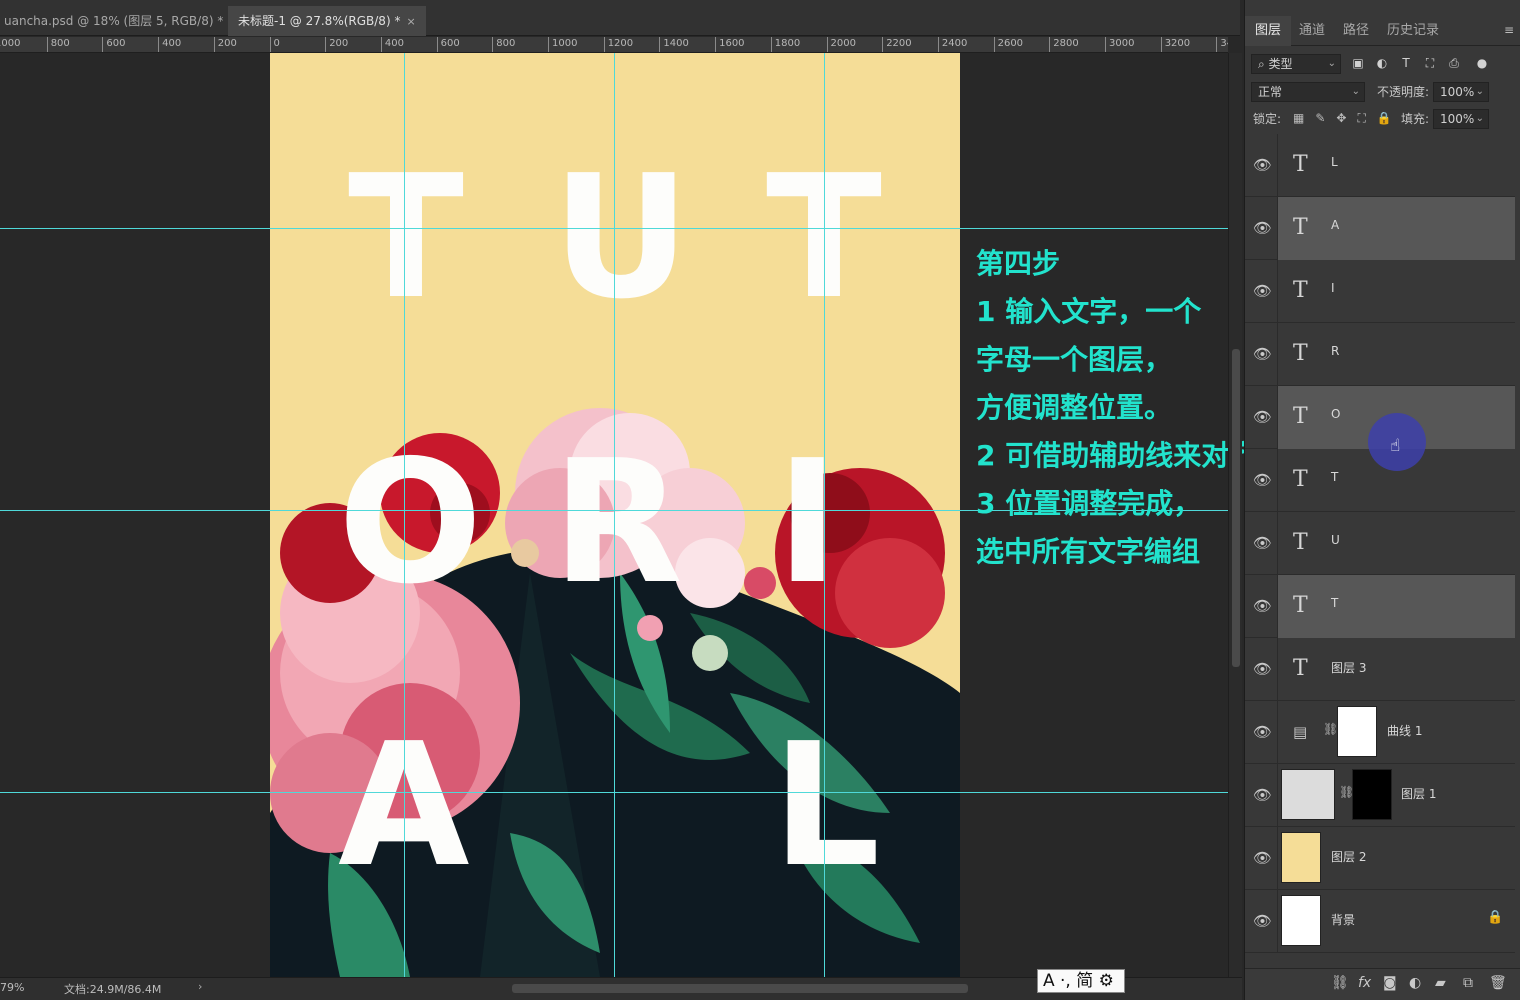 This screenshot has width=1520, height=1000. I want to click on tab-label: uancha.psd @ 18% (图层 5, RGB/8) *, so click(114, 21).